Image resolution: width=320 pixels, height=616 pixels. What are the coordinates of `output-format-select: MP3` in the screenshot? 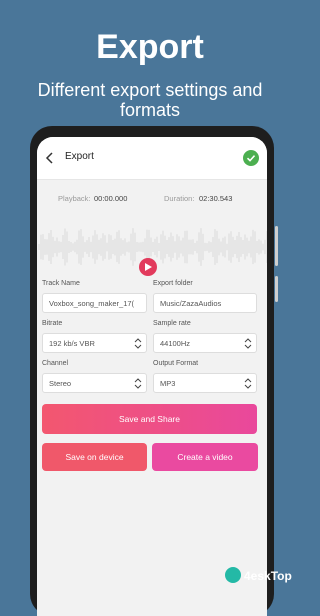 It's located at (205, 383).